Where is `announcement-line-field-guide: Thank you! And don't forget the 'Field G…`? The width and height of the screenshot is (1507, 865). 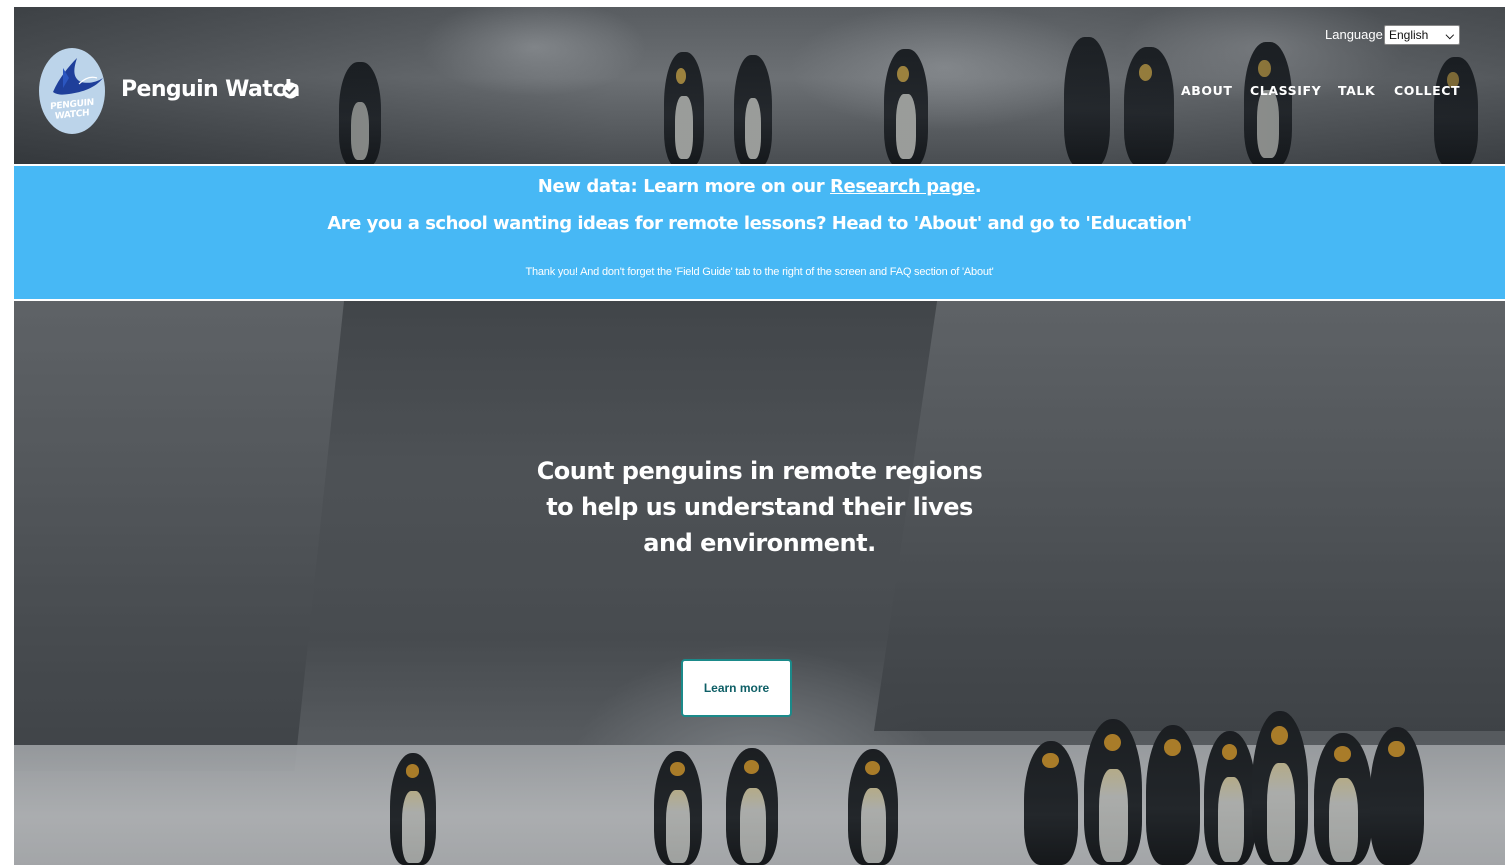
announcement-line-field-guide: Thank you! And don't forget the 'Field G… is located at coordinates (759, 272).